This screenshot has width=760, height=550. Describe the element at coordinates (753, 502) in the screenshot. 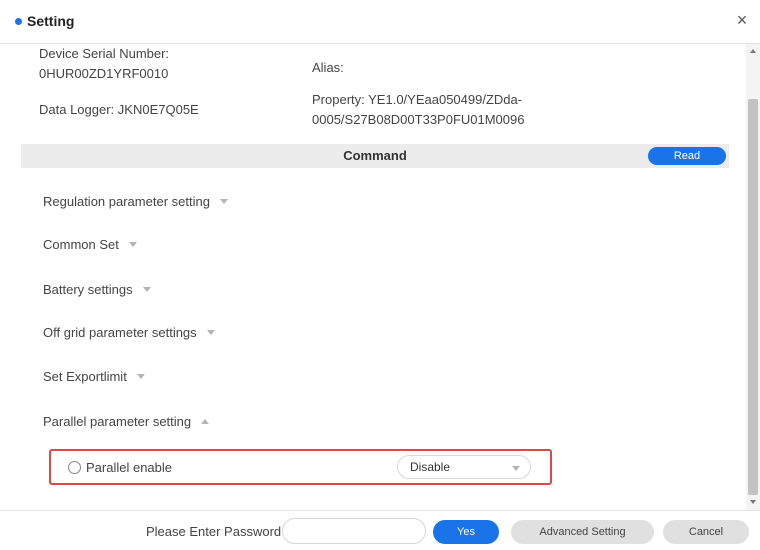

I see `scroll-down-icon` at that location.